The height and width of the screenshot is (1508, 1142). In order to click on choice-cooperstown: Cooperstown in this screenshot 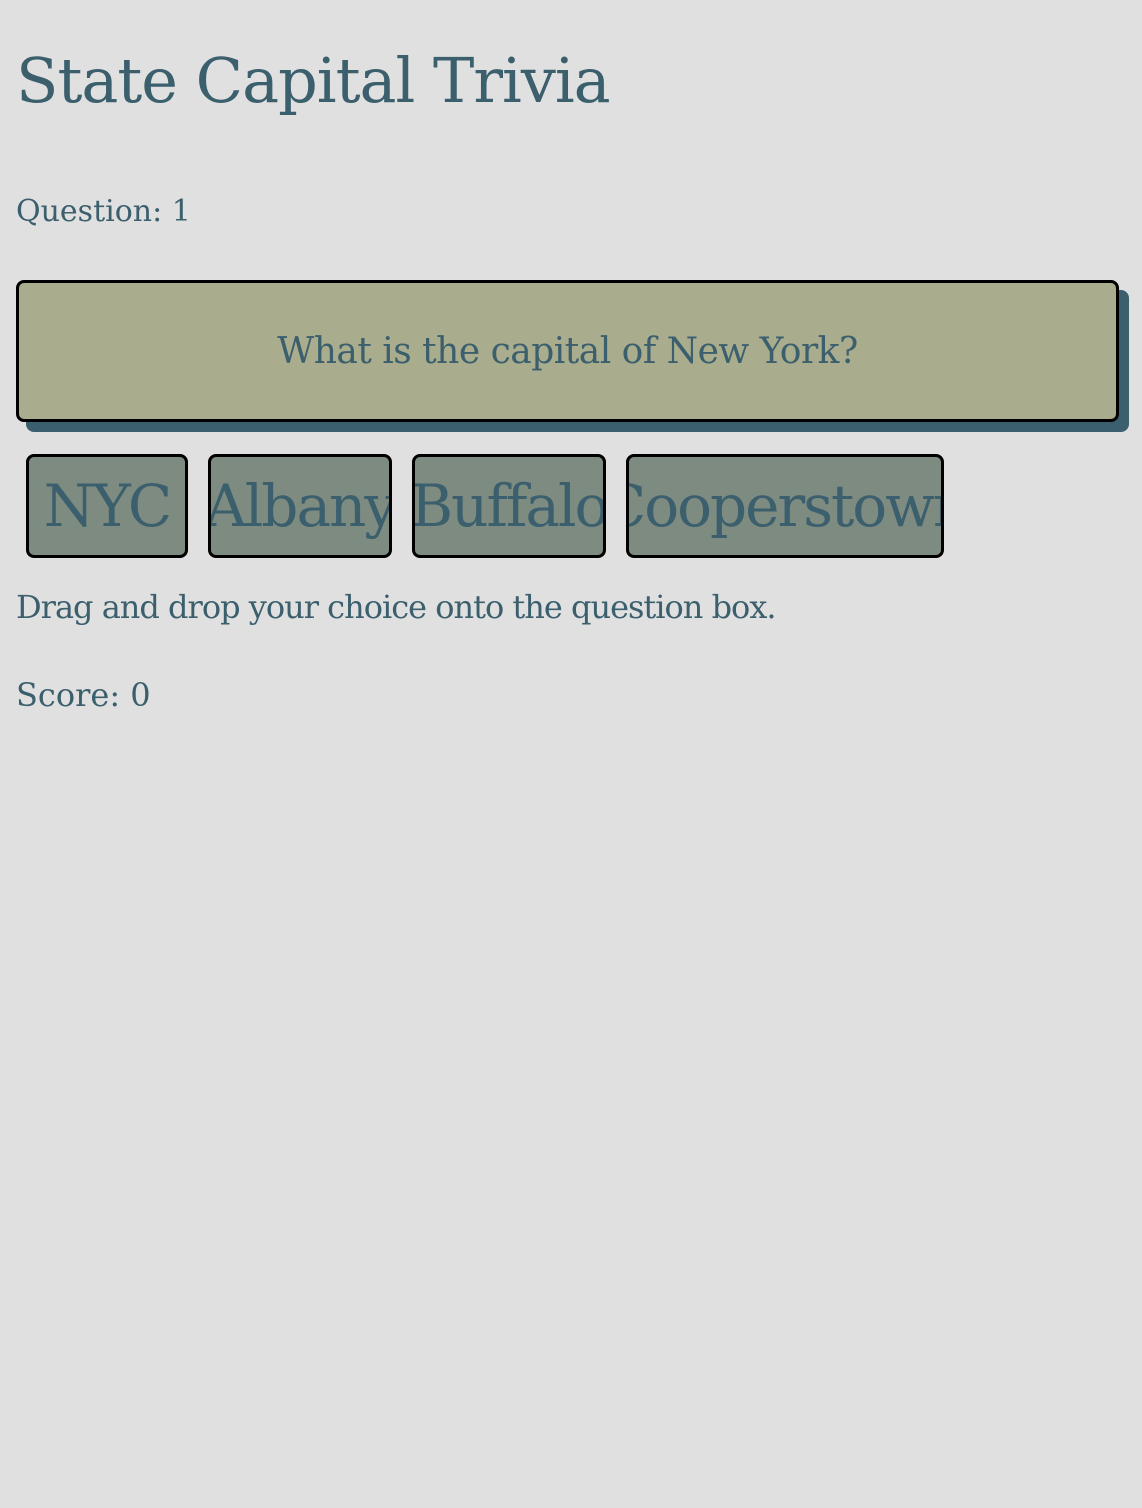, I will do `click(785, 506)`.